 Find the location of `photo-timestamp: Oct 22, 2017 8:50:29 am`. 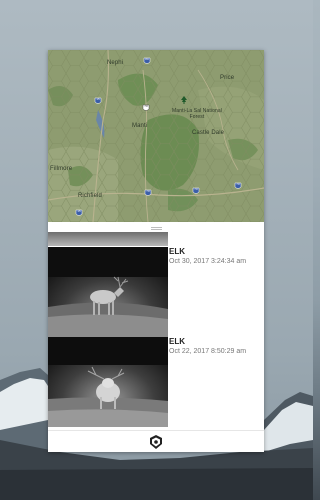

photo-timestamp: Oct 22, 2017 8:50:29 am is located at coordinates (208, 351).